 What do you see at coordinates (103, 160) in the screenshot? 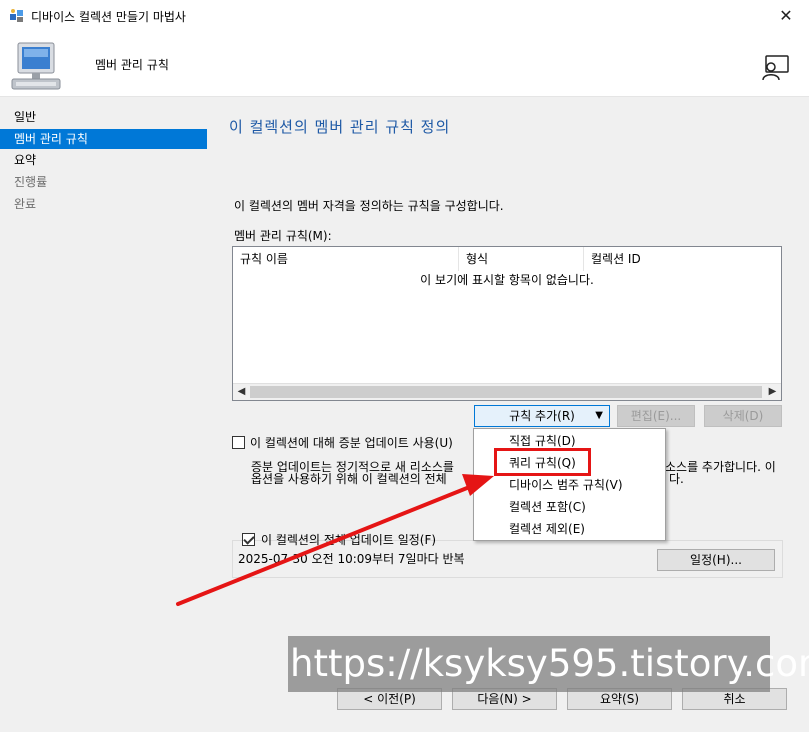
I see `sidebar-item-summary: 요약` at bounding box center [103, 160].